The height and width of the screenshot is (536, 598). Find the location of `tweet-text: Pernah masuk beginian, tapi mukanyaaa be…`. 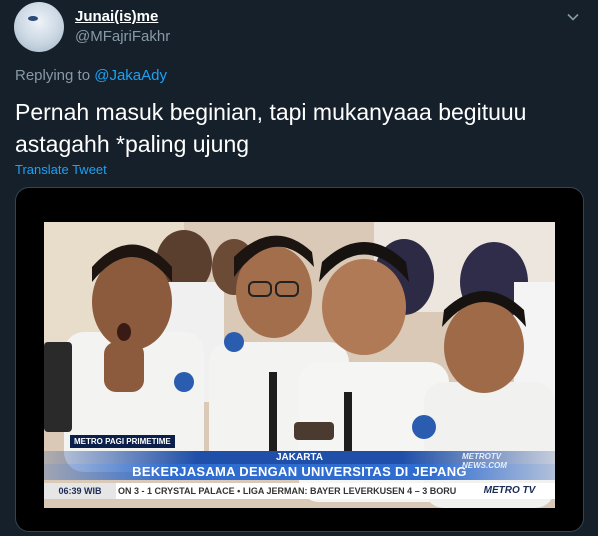

tweet-text: Pernah masuk beginian, tapi mukanyaaa be… is located at coordinates (295, 128).